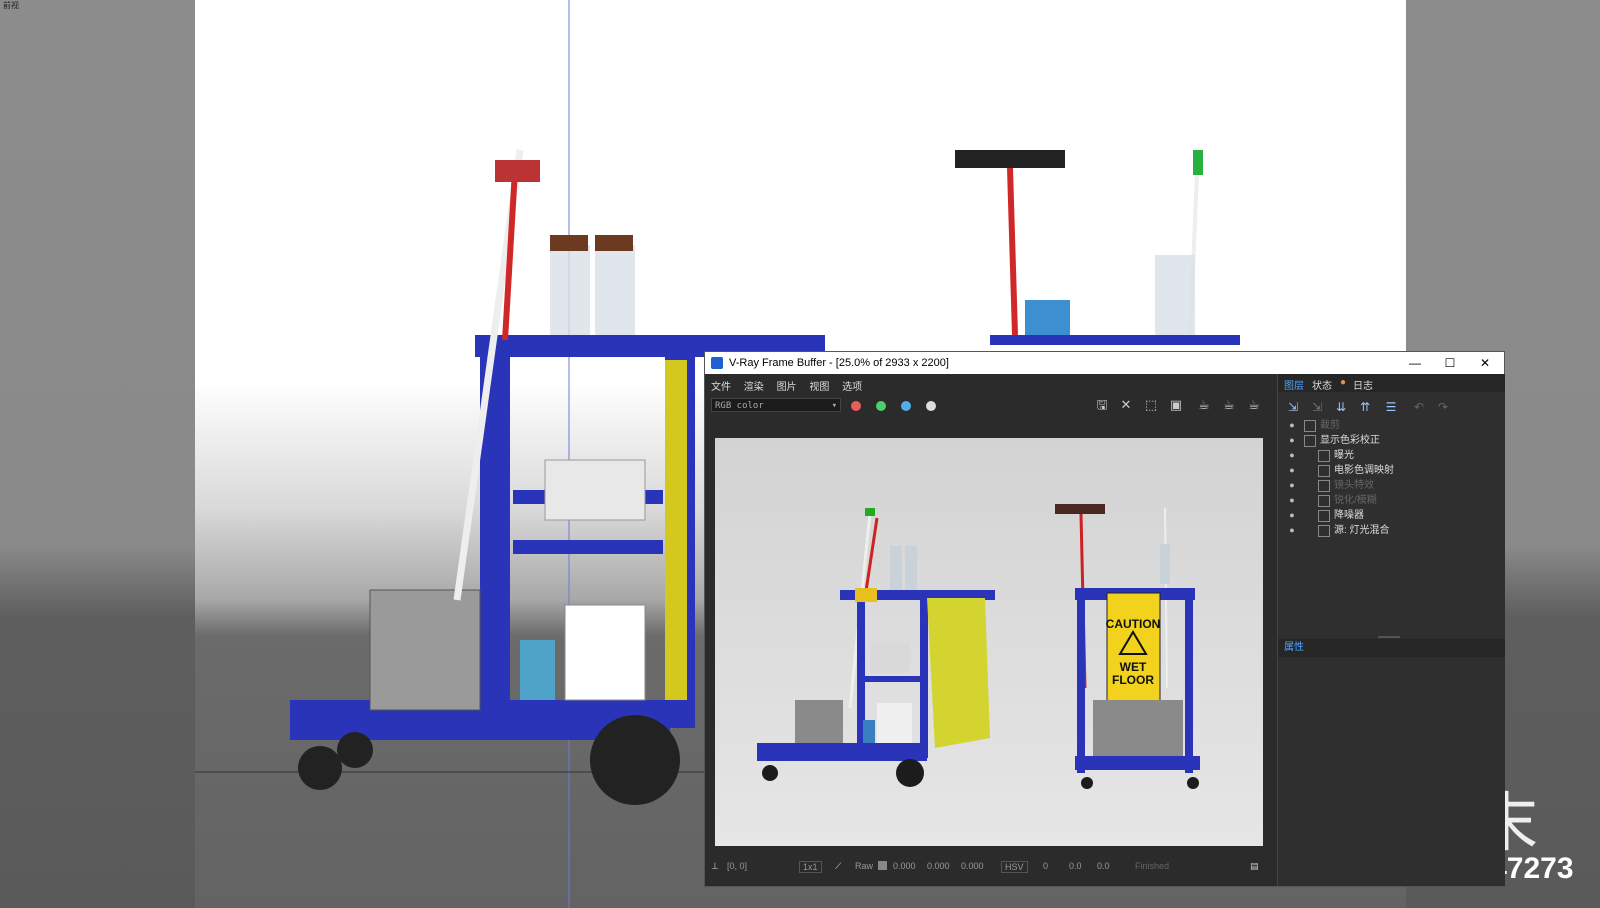 Image resolution: width=1600 pixels, height=908 pixels. Describe the element at coordinates (1204, 405) in the screenshot. I see `render-teapot-icon: ☕` at that location.